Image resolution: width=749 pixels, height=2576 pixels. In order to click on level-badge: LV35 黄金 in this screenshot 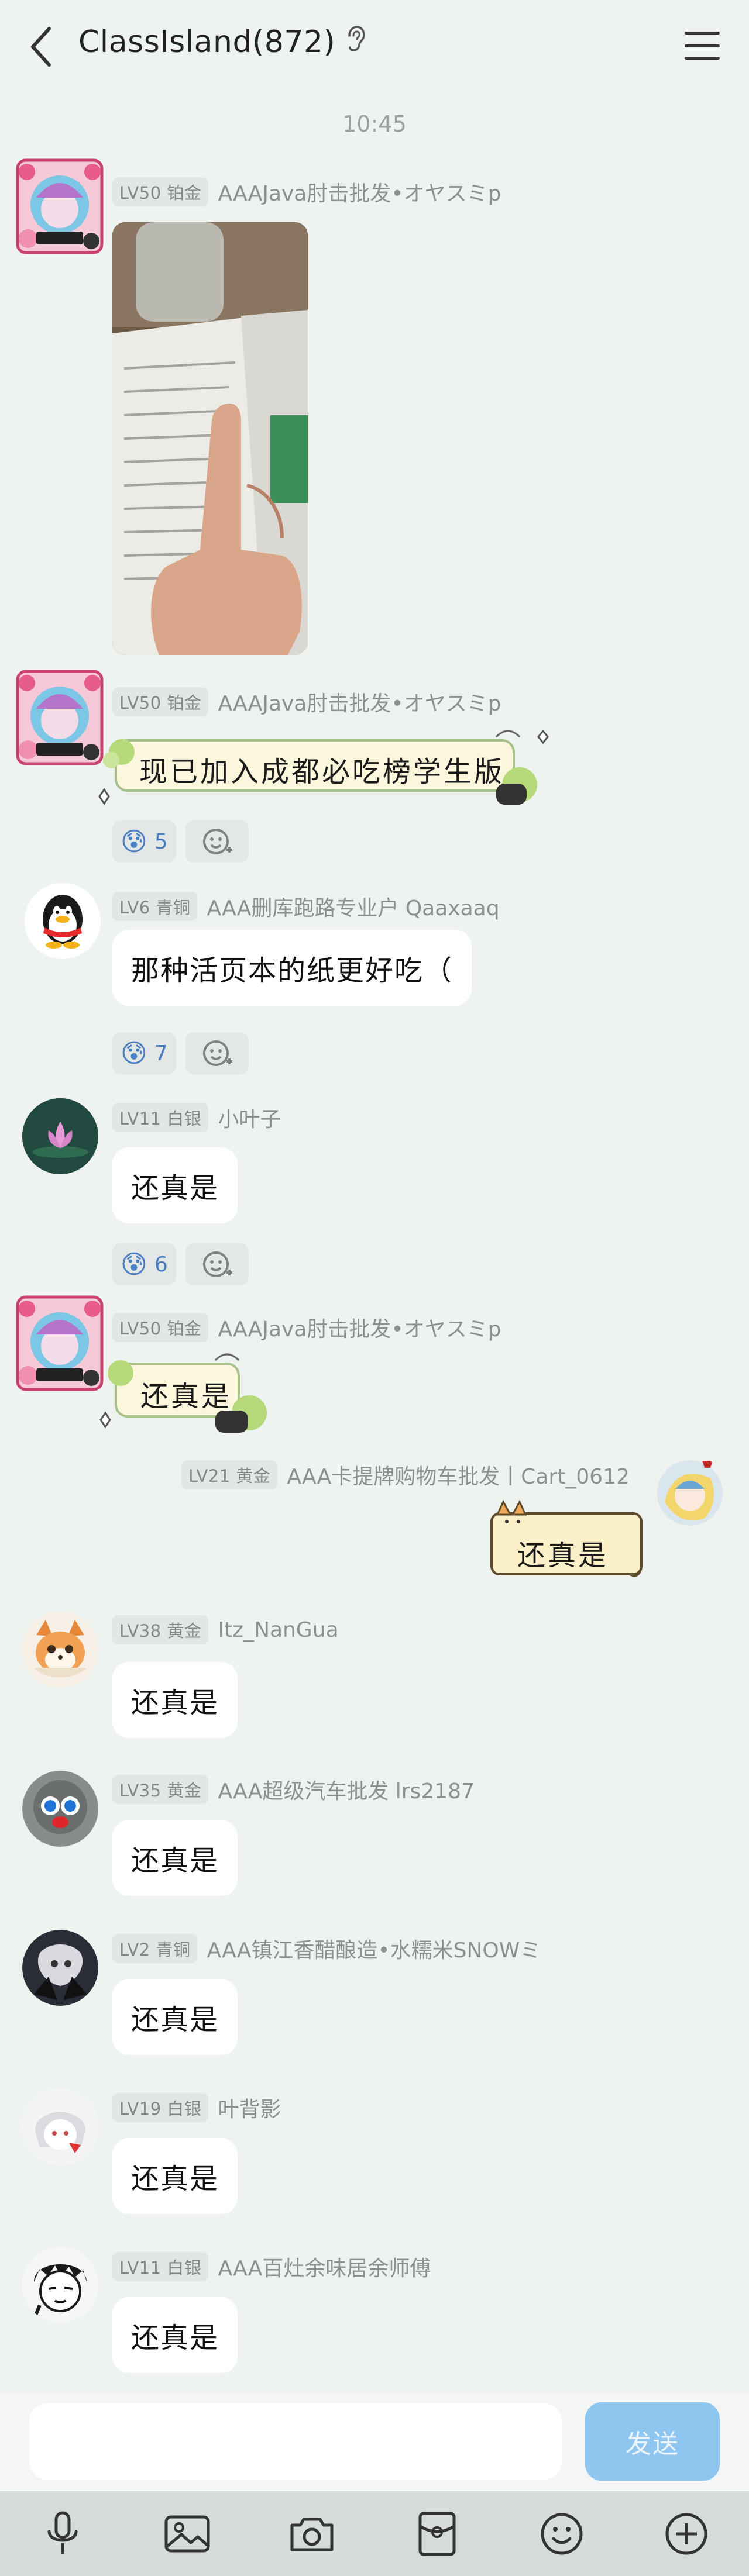, I will do `click(160, 1790)`.